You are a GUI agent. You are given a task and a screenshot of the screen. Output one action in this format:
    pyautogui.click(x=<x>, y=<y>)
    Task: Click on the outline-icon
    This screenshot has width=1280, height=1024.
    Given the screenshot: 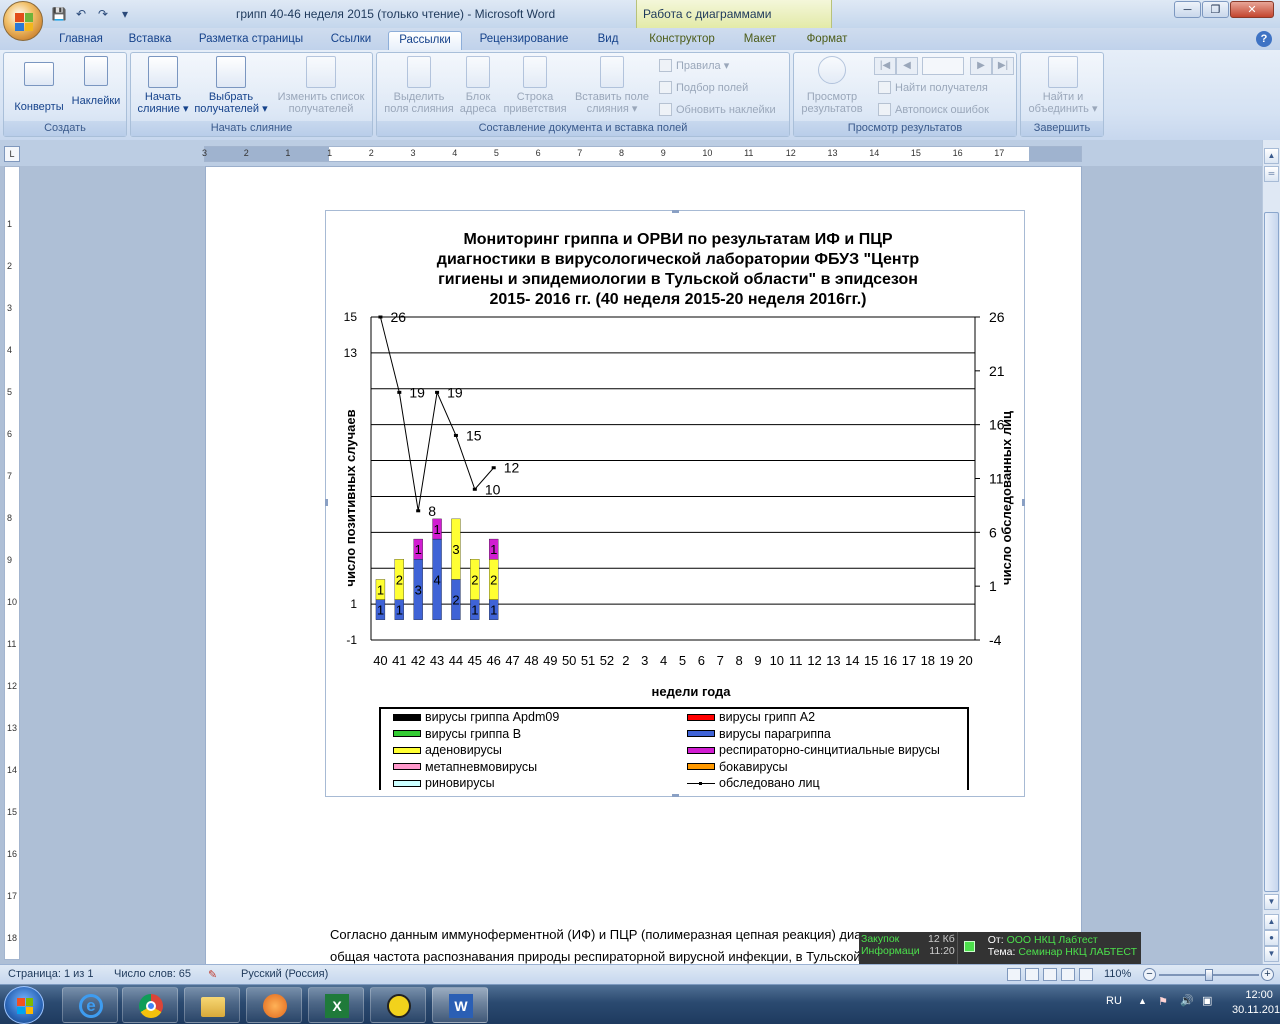 What is the action you would take?
    pyautogui.click(x=1068, y=974)
    